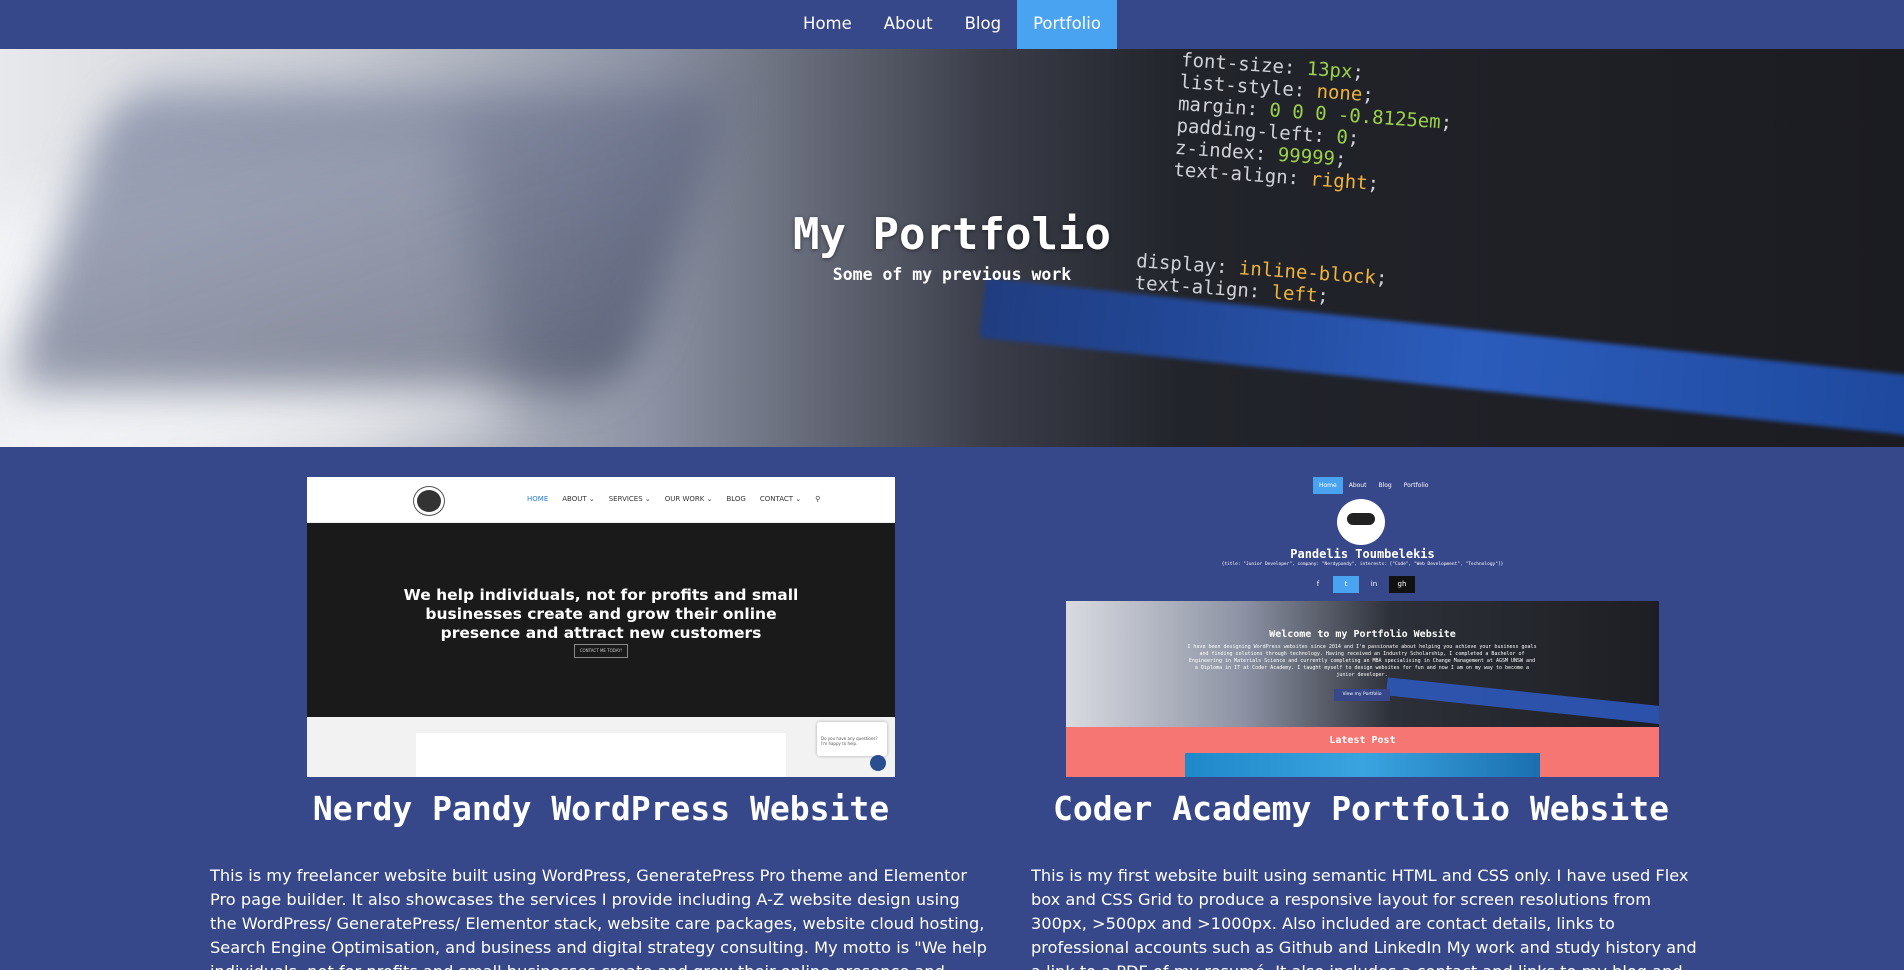  I want to click on top-nav: Home About Blog Portfolio, so click(952, 24).